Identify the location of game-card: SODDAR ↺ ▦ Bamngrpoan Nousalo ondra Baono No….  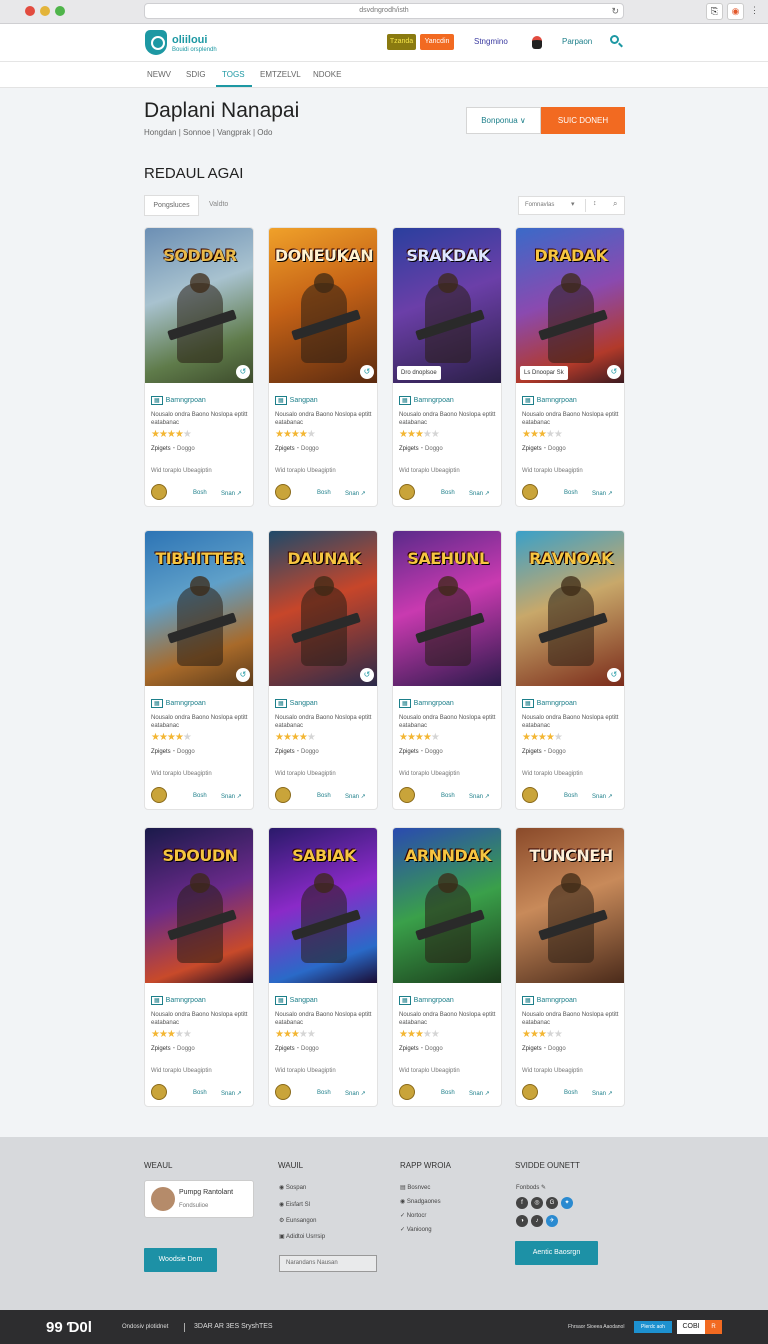
(199, 367).